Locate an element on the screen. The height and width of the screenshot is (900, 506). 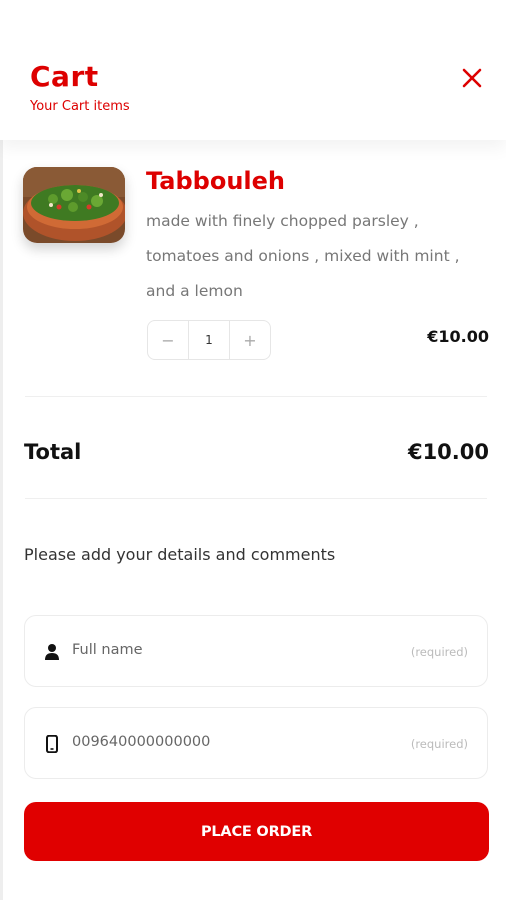
quantity-value: 1 is located at coordinates (209, 340).